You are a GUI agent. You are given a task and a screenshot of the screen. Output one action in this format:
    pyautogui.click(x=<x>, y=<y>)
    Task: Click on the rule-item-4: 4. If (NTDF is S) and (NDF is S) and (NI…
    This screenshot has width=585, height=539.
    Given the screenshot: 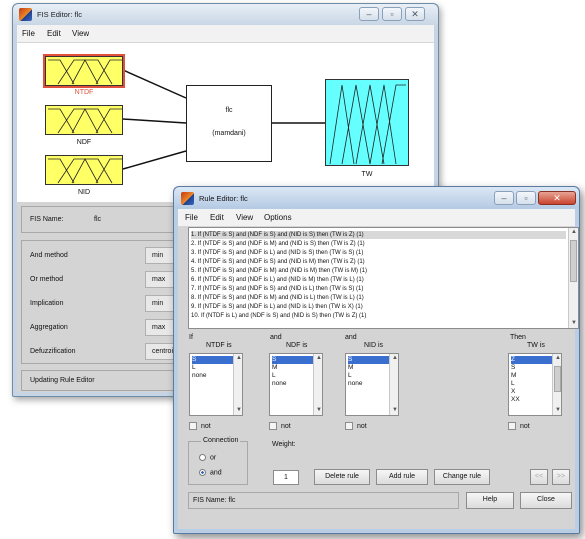 What is the action you would take?
    pyautogui.click(x=278, y=262)
    